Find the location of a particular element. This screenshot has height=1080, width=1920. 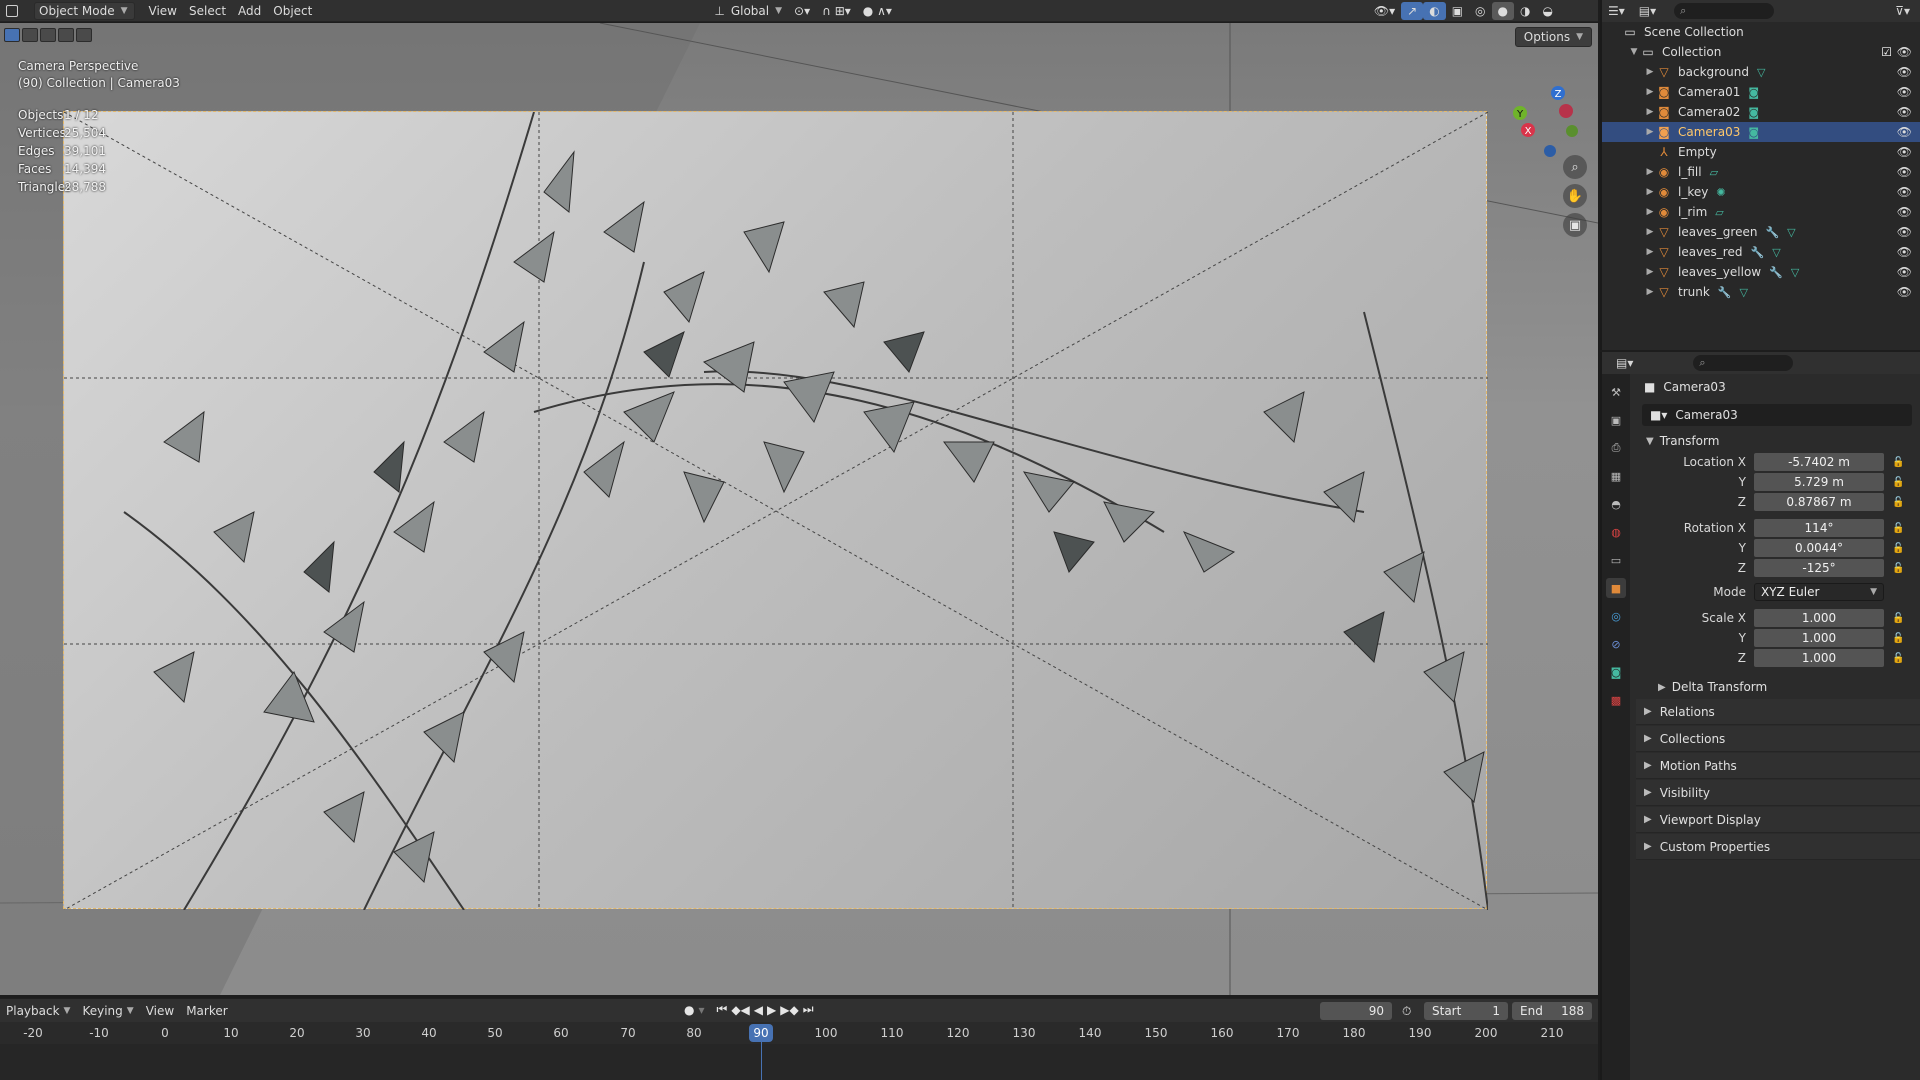

zoom-icon: ⌕ is located at coordinates (1575, 167).